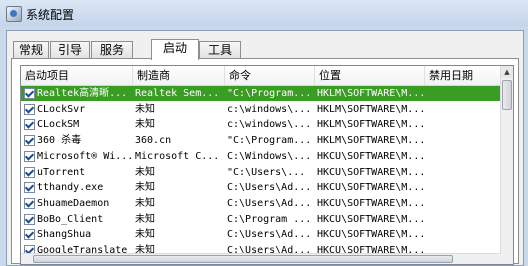 Image resolution: width=528 pixels, height=266 pixels. I want to click on vertical-scrollbar: ▲, so click(506, 165).